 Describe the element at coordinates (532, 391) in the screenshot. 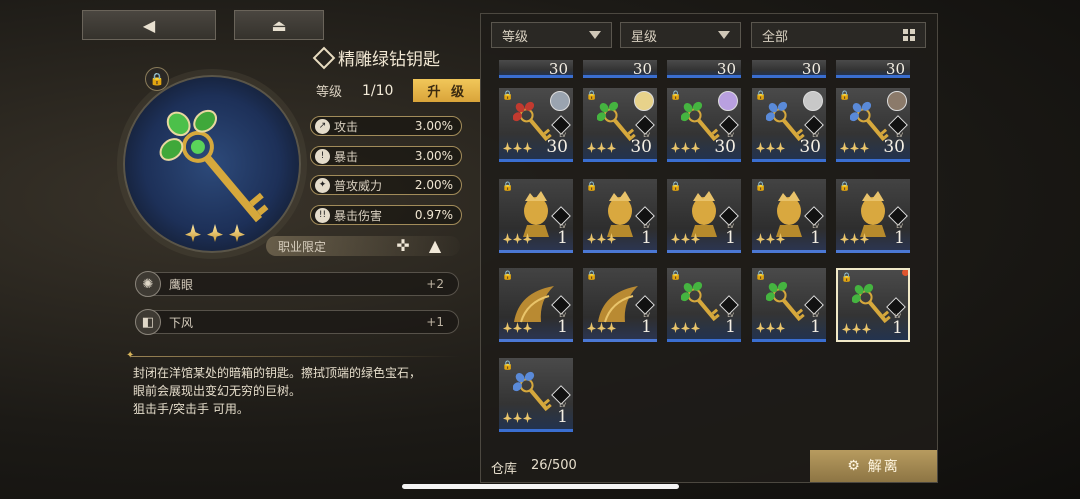

I see `blue-key-icon` at that location.